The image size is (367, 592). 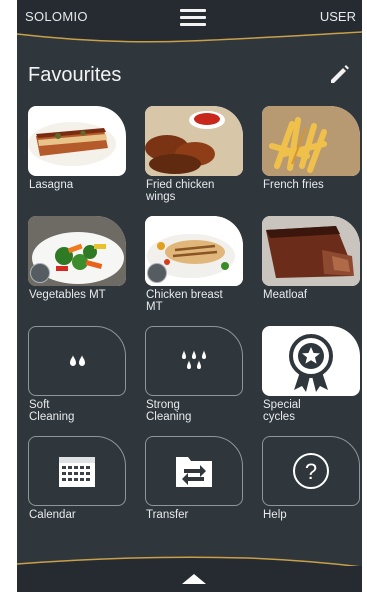 What do you see at coordinates (293, 185) in the screenshot?
I see `tile-label: French fries` at bounding box center [293, 185].